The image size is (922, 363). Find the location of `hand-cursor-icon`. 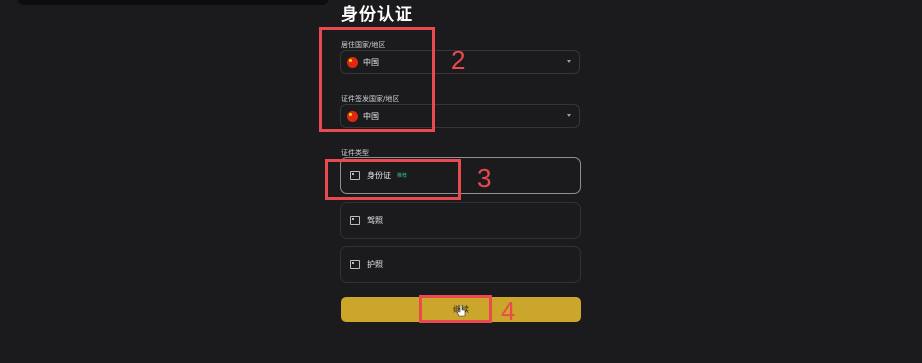

hand-cursor-icon is located at coordinates (461, 311).